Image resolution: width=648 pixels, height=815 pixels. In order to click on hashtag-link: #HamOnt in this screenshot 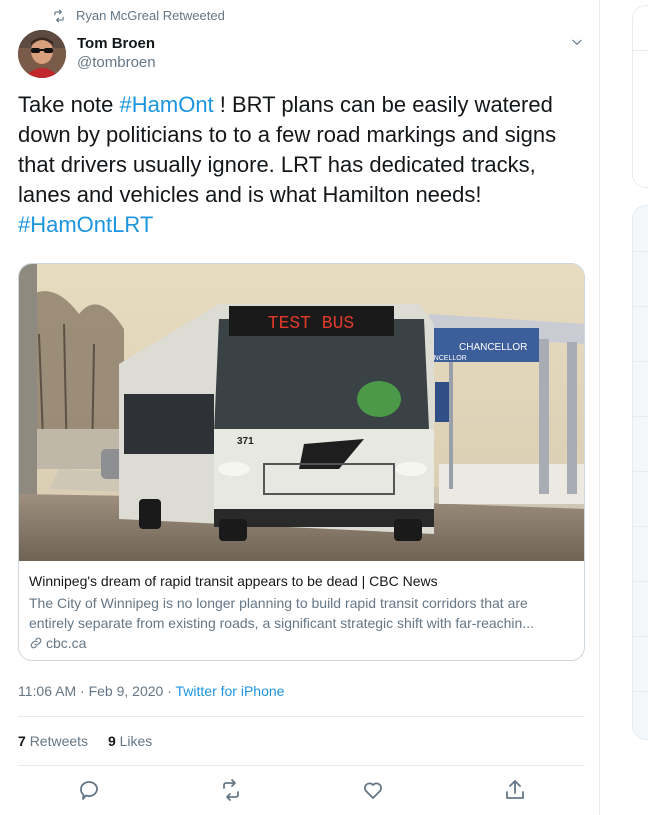, I will do `click(167, 104)`.